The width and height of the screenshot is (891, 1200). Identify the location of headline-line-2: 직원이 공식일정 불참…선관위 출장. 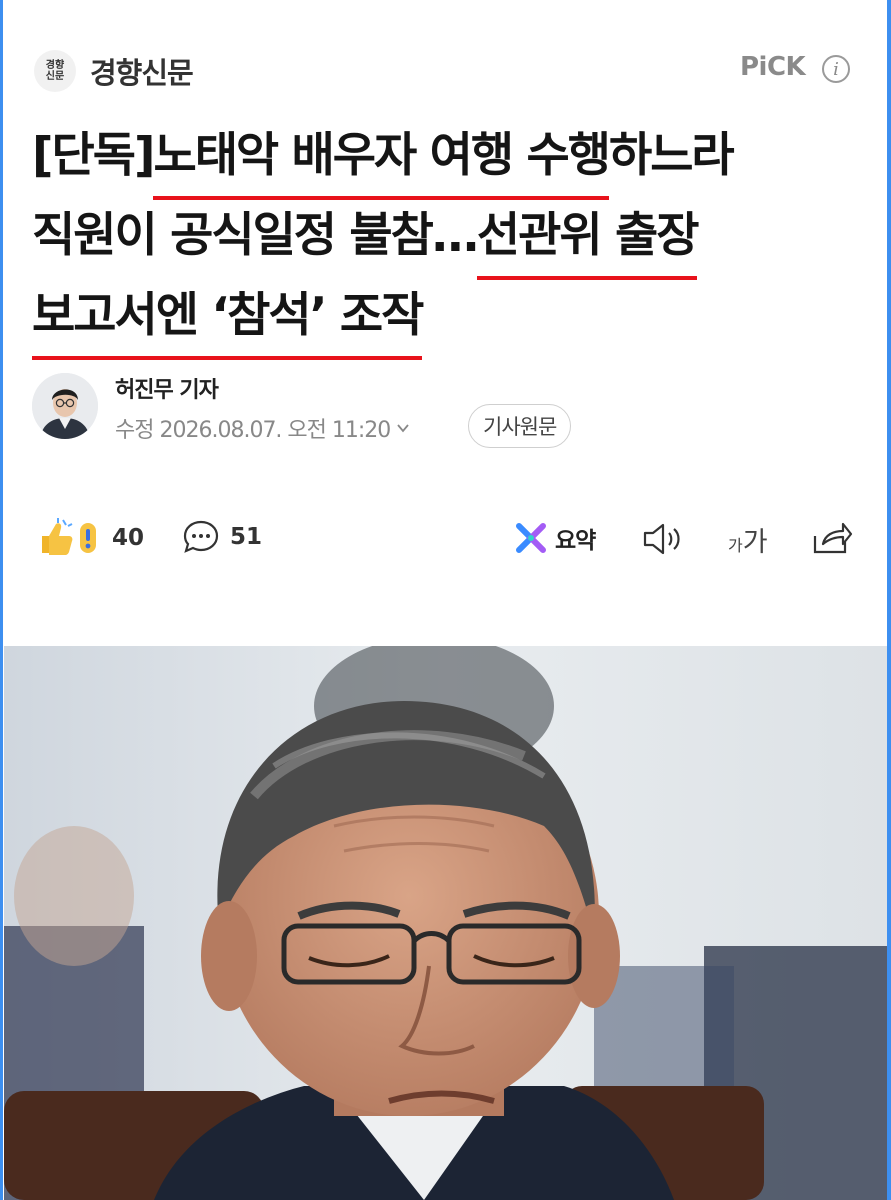
(447, 238).